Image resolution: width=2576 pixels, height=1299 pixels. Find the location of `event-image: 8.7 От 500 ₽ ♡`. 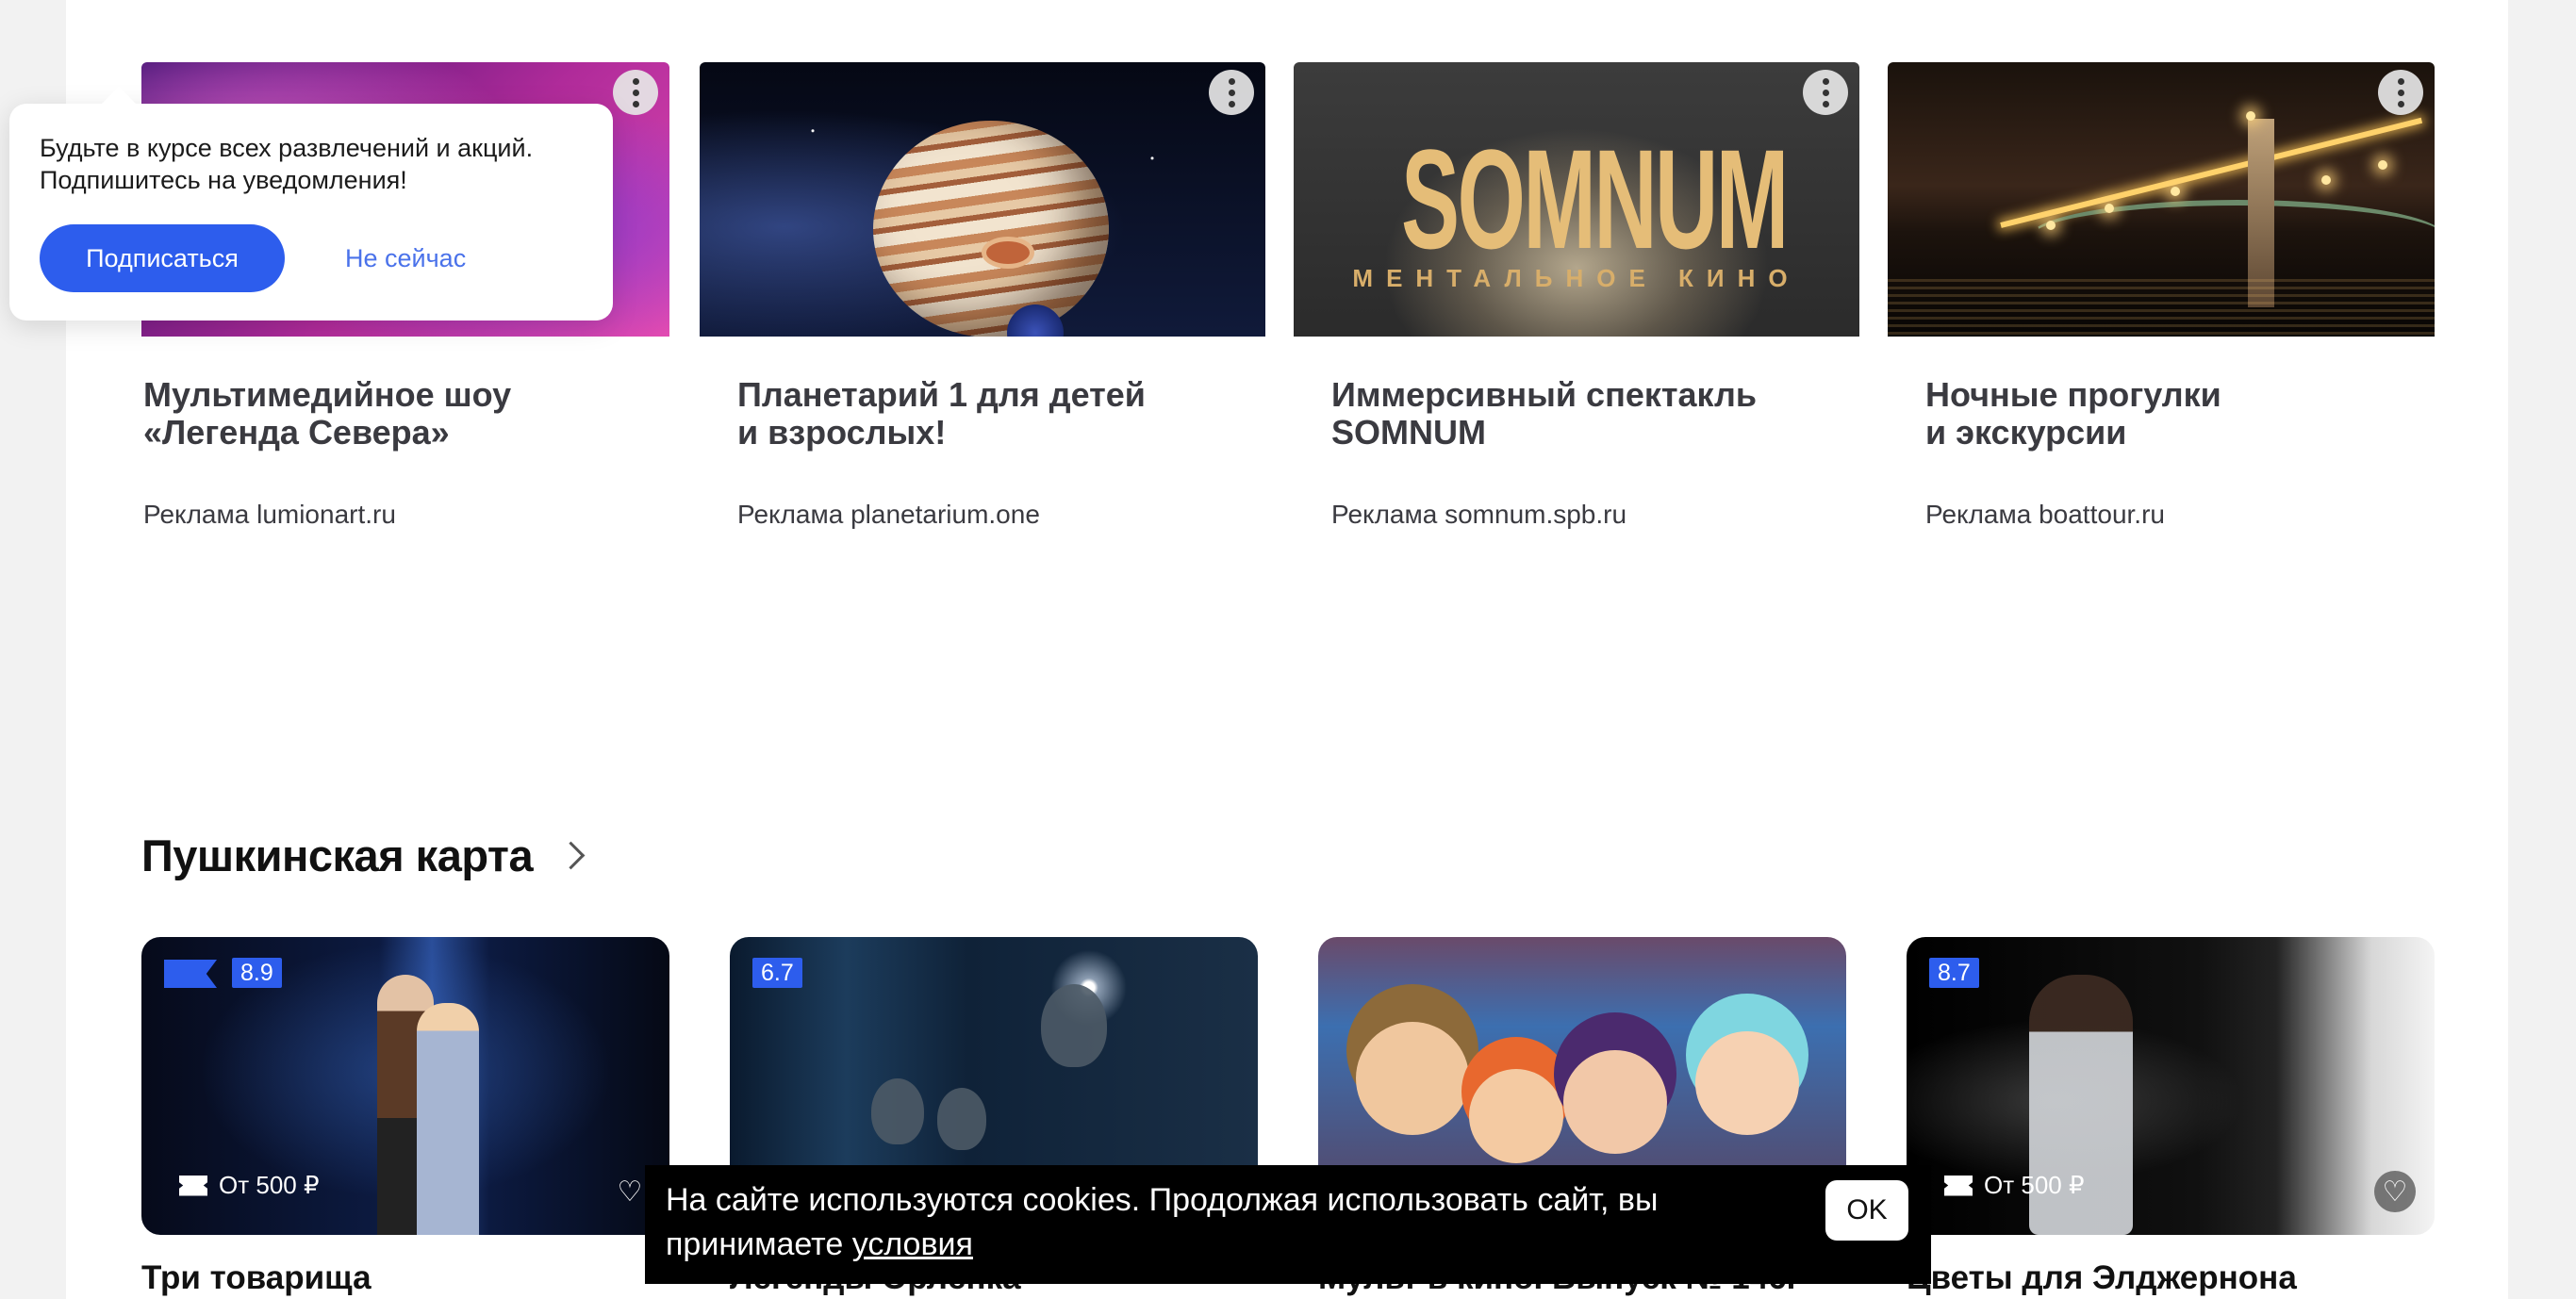

event-image: 8.7 От 500 ₽ ♡ is located at coordinates (2171, 1086).